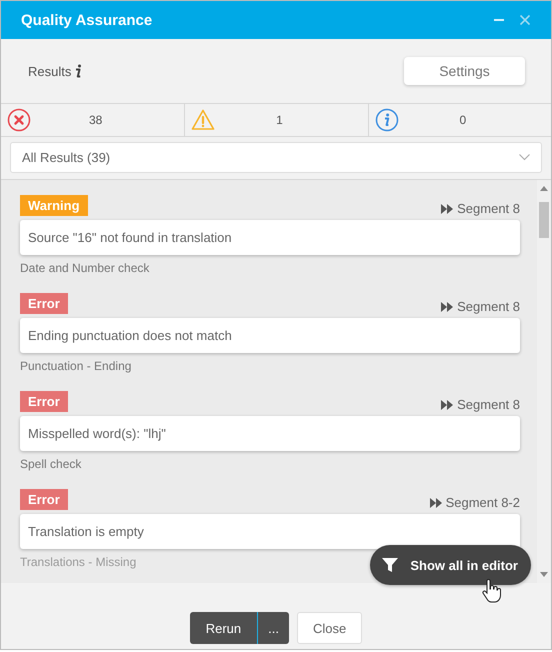  I want to click on result-message: Translation is empty, so click(270, 531).